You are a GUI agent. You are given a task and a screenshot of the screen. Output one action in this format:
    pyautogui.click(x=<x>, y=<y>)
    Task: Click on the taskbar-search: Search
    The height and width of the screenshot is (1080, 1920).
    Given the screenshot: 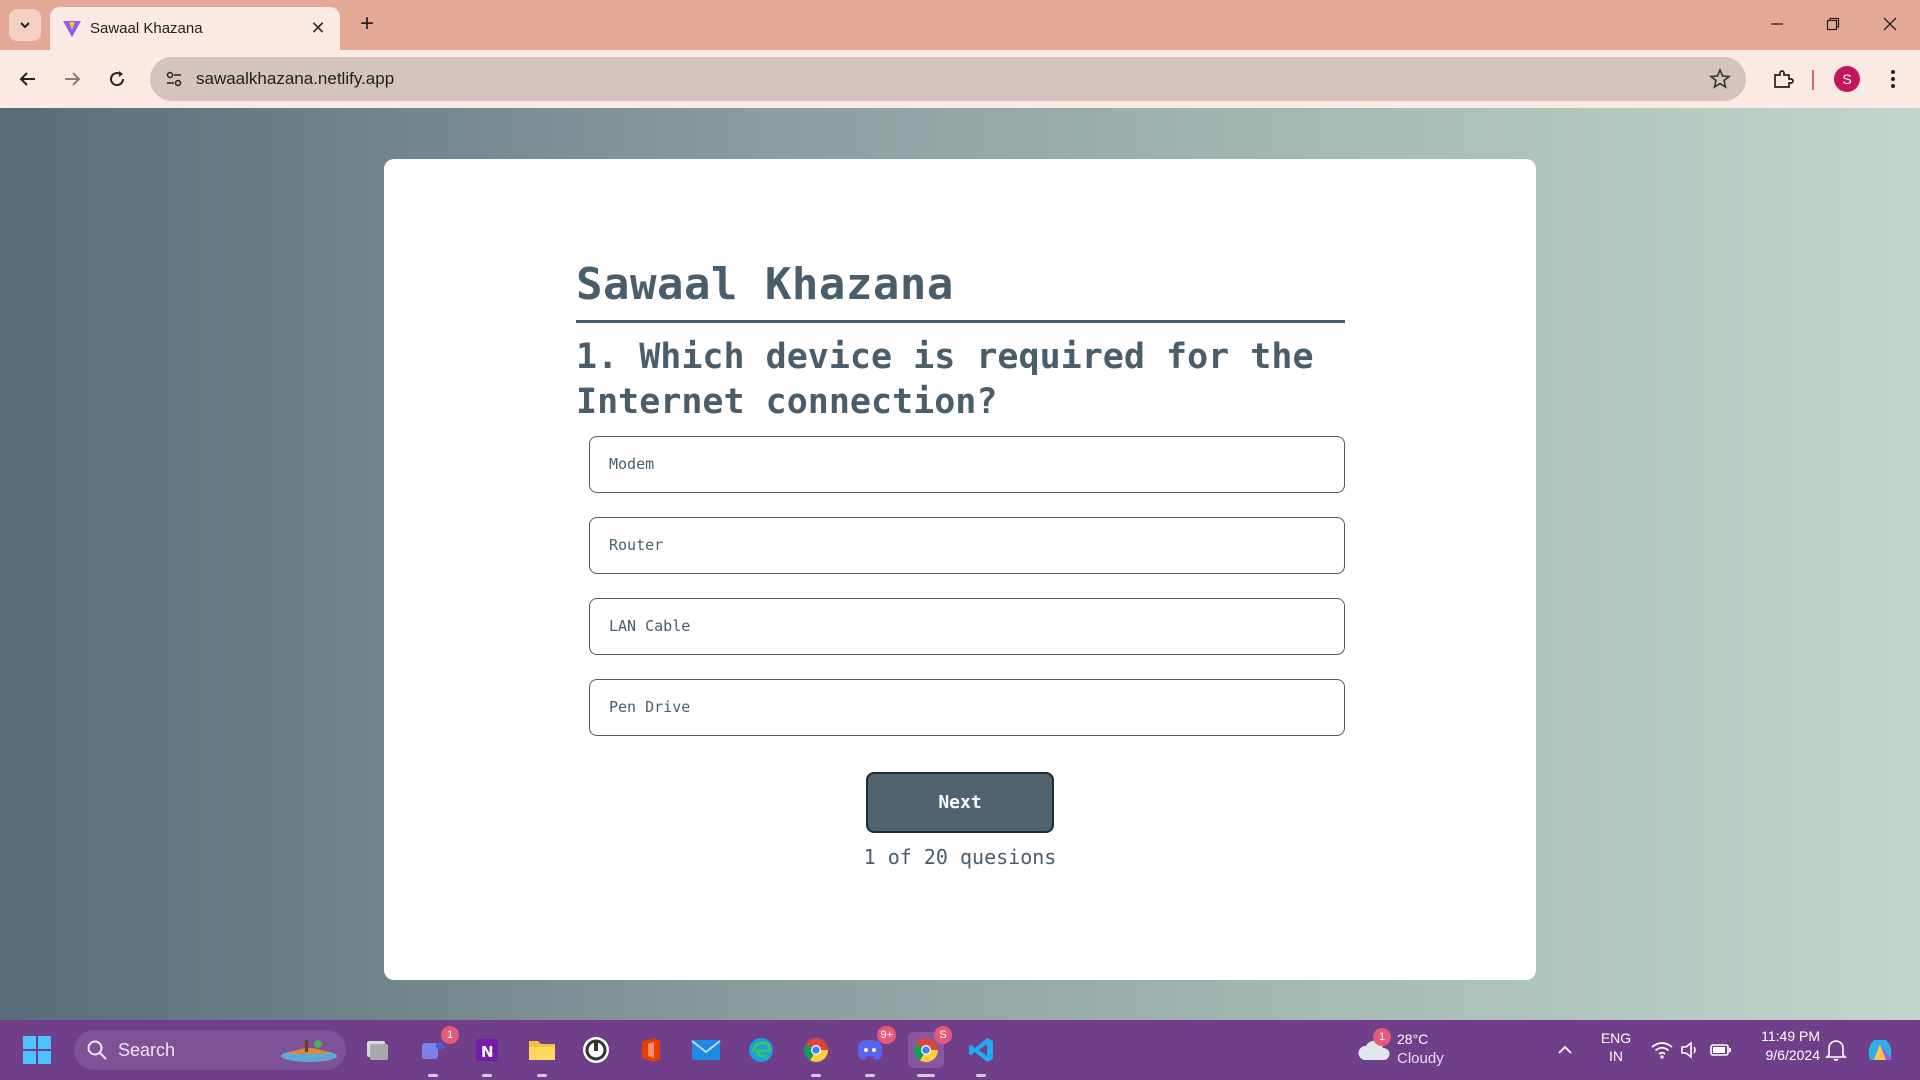 What is the action you would take?
    pyautogui.click(x=210, y=1050)
    